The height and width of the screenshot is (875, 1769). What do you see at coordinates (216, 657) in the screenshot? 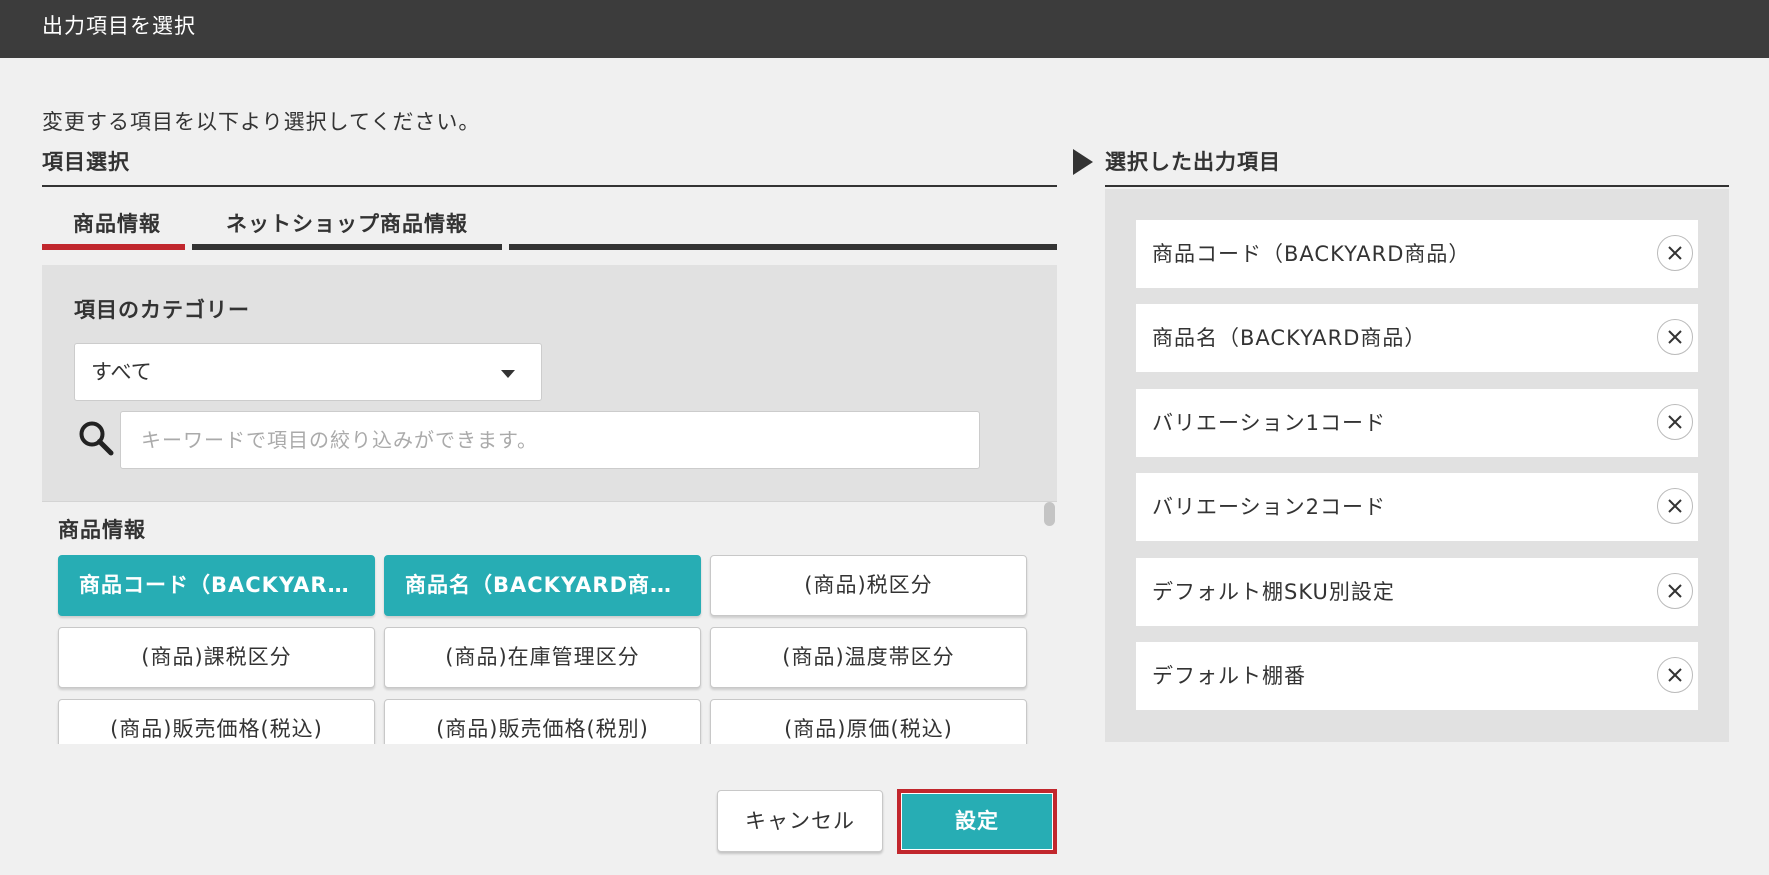
I see `item-button: (商品)課税区分` at bounding box center [216, 657].